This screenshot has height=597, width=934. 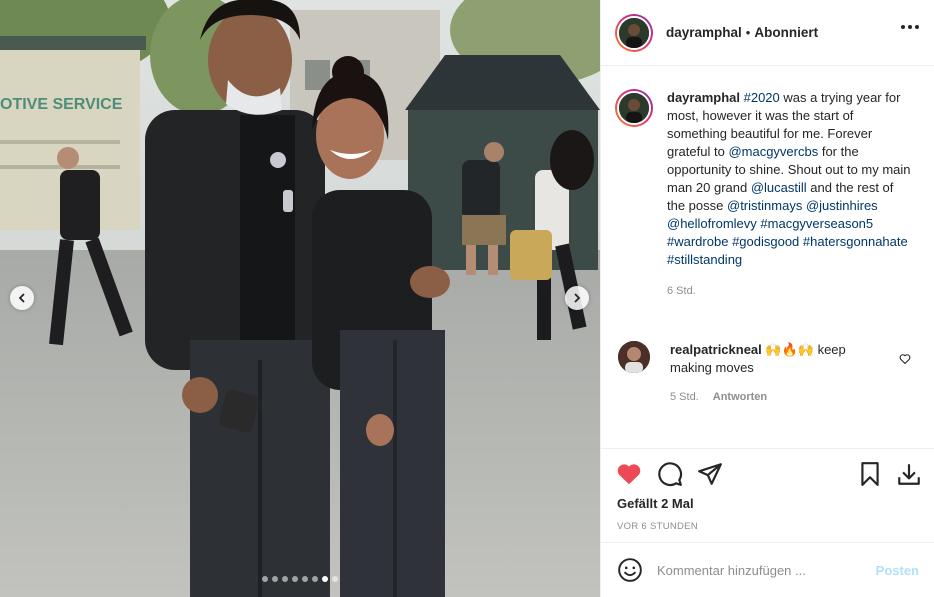 I want to click on caption-tag-link: @tristinmays, so click(x=764, y=205).